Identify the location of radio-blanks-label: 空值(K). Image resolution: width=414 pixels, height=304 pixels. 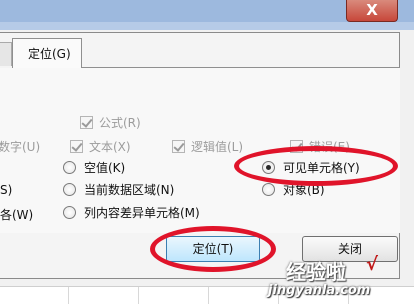
(105, 167).